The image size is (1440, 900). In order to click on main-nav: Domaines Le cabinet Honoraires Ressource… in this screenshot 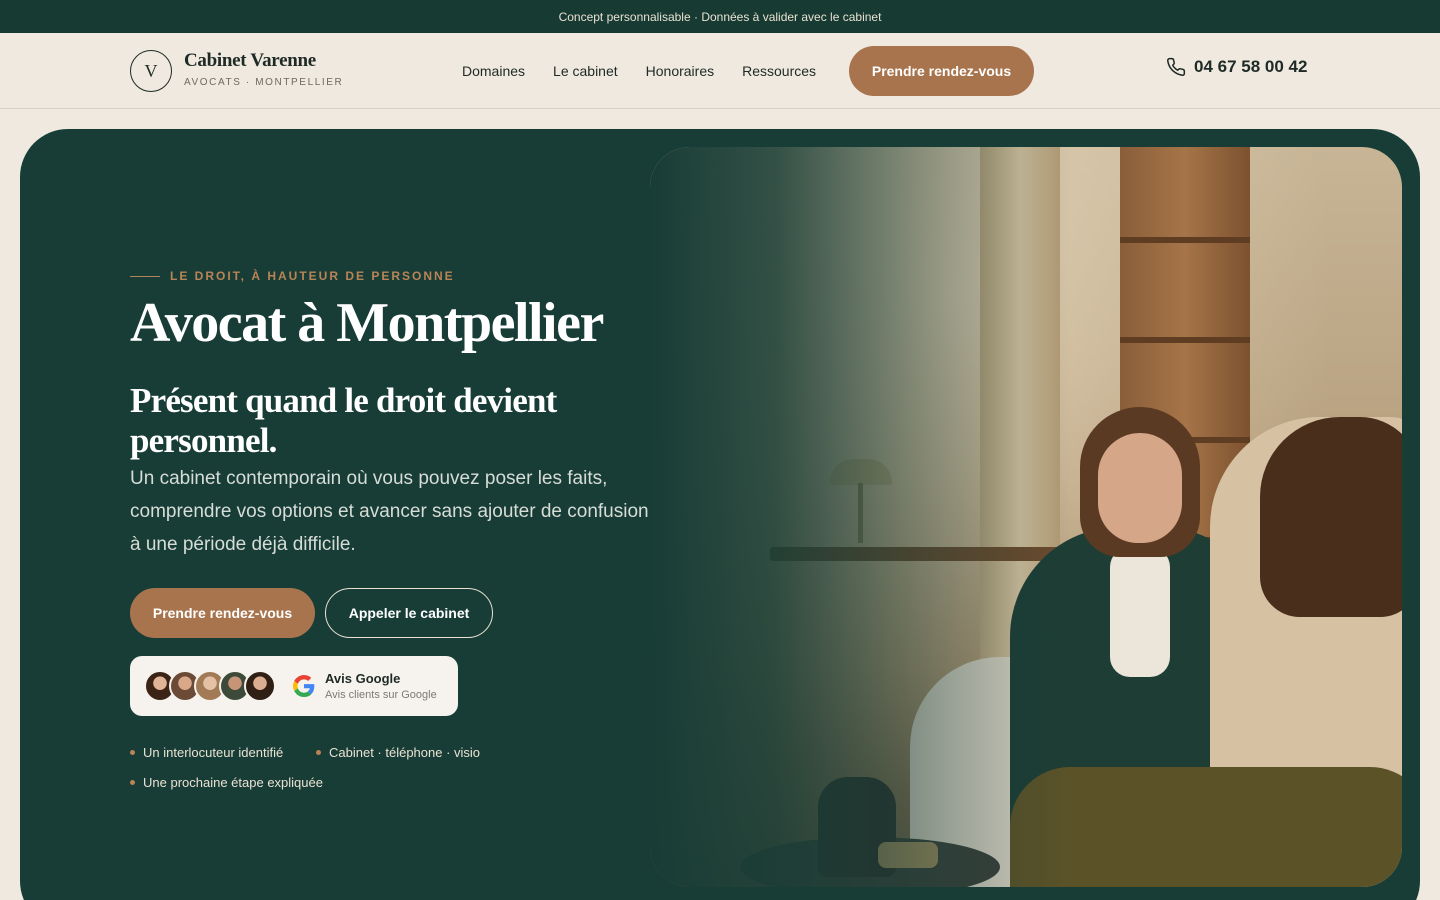, I will do `click(639, 71)`.